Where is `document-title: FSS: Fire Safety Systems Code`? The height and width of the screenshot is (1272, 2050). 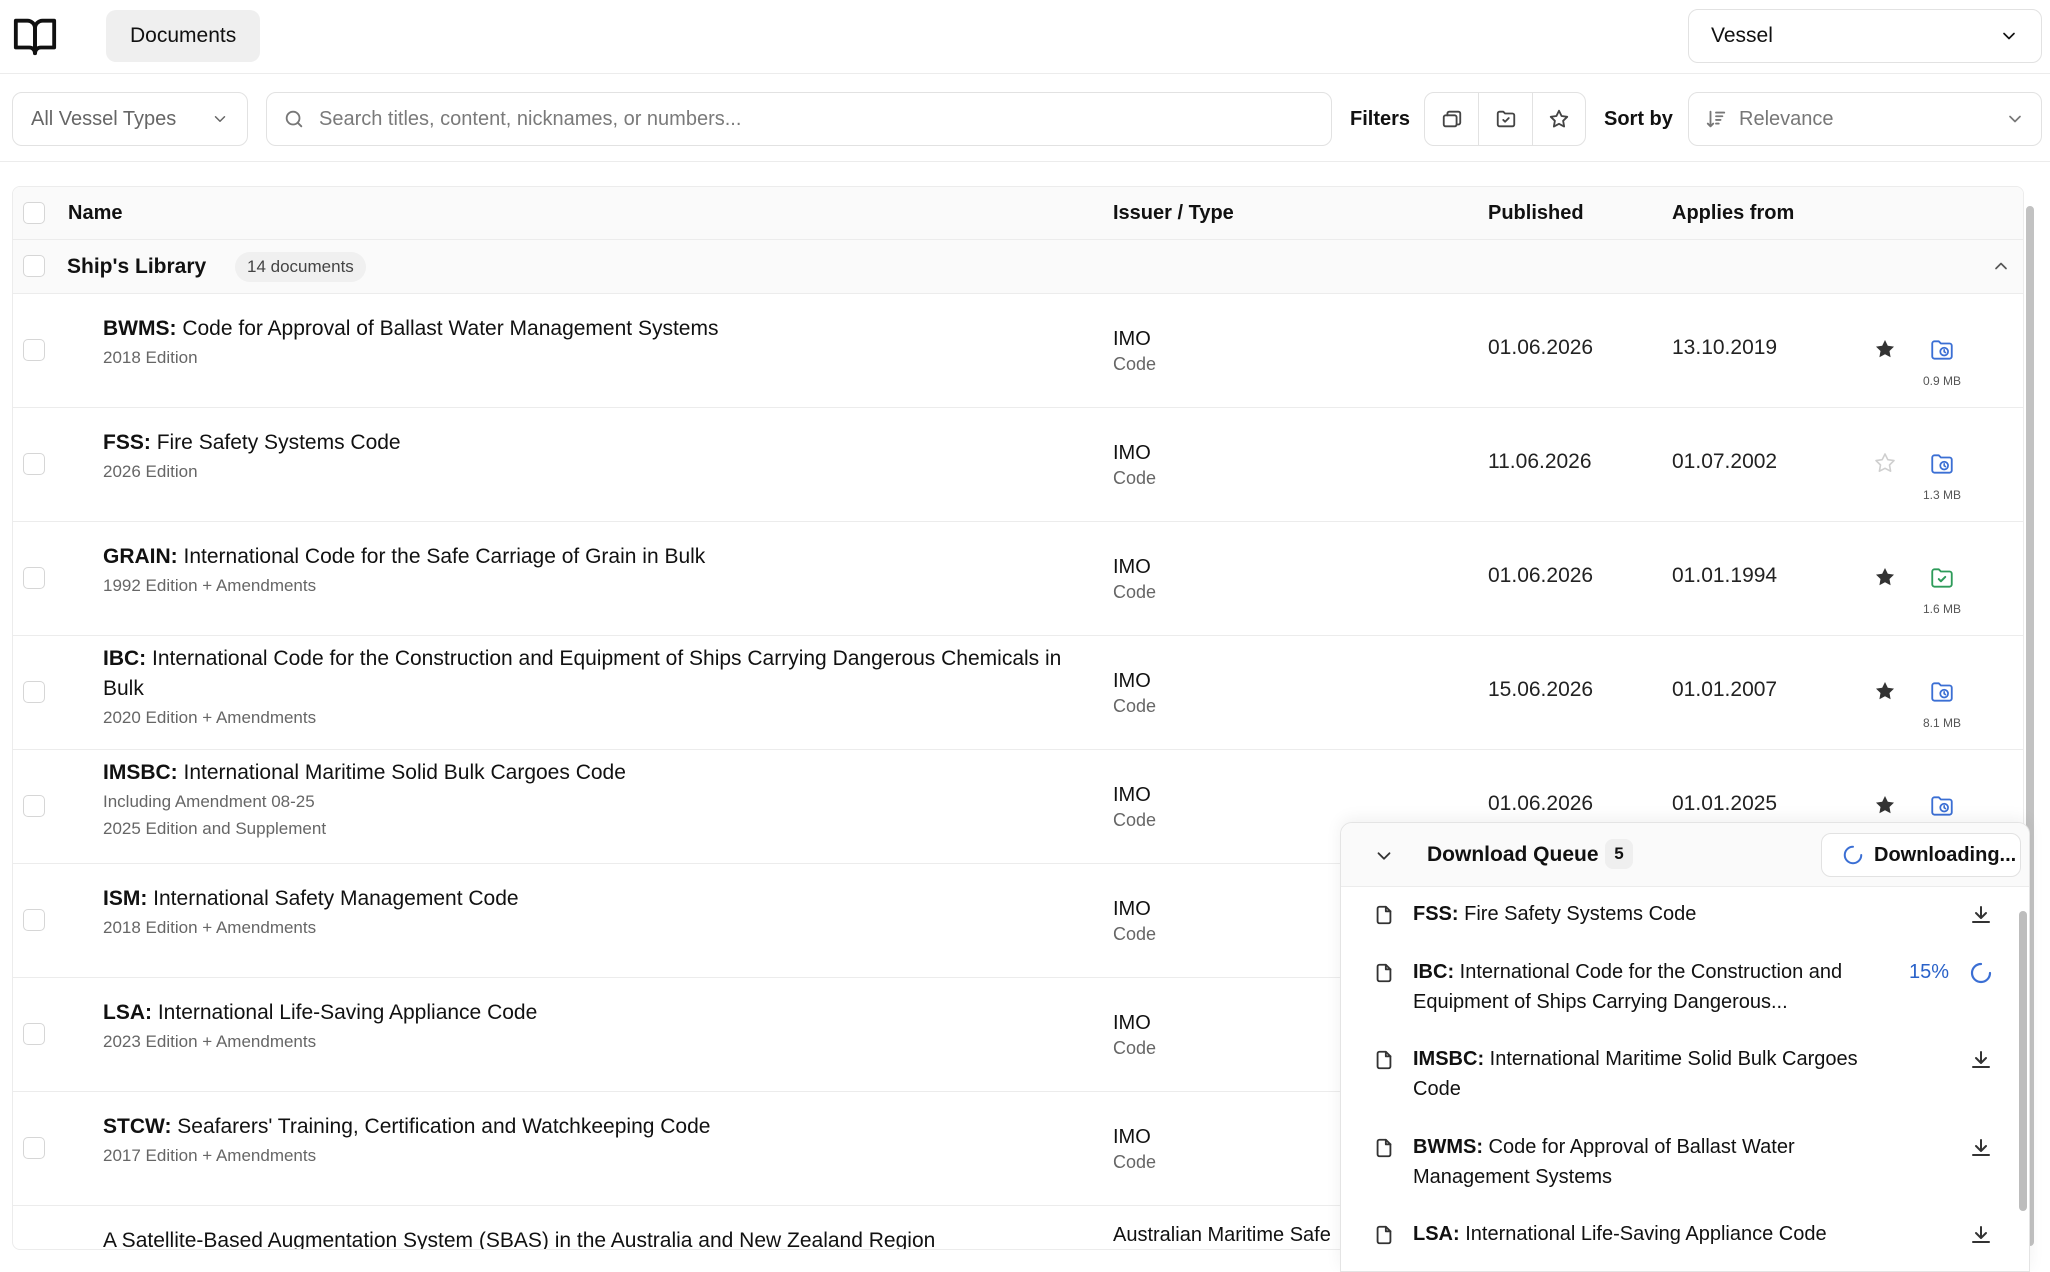
document-title: FSS: Fire Safety Systems Code is located at coordinates (603, 443).